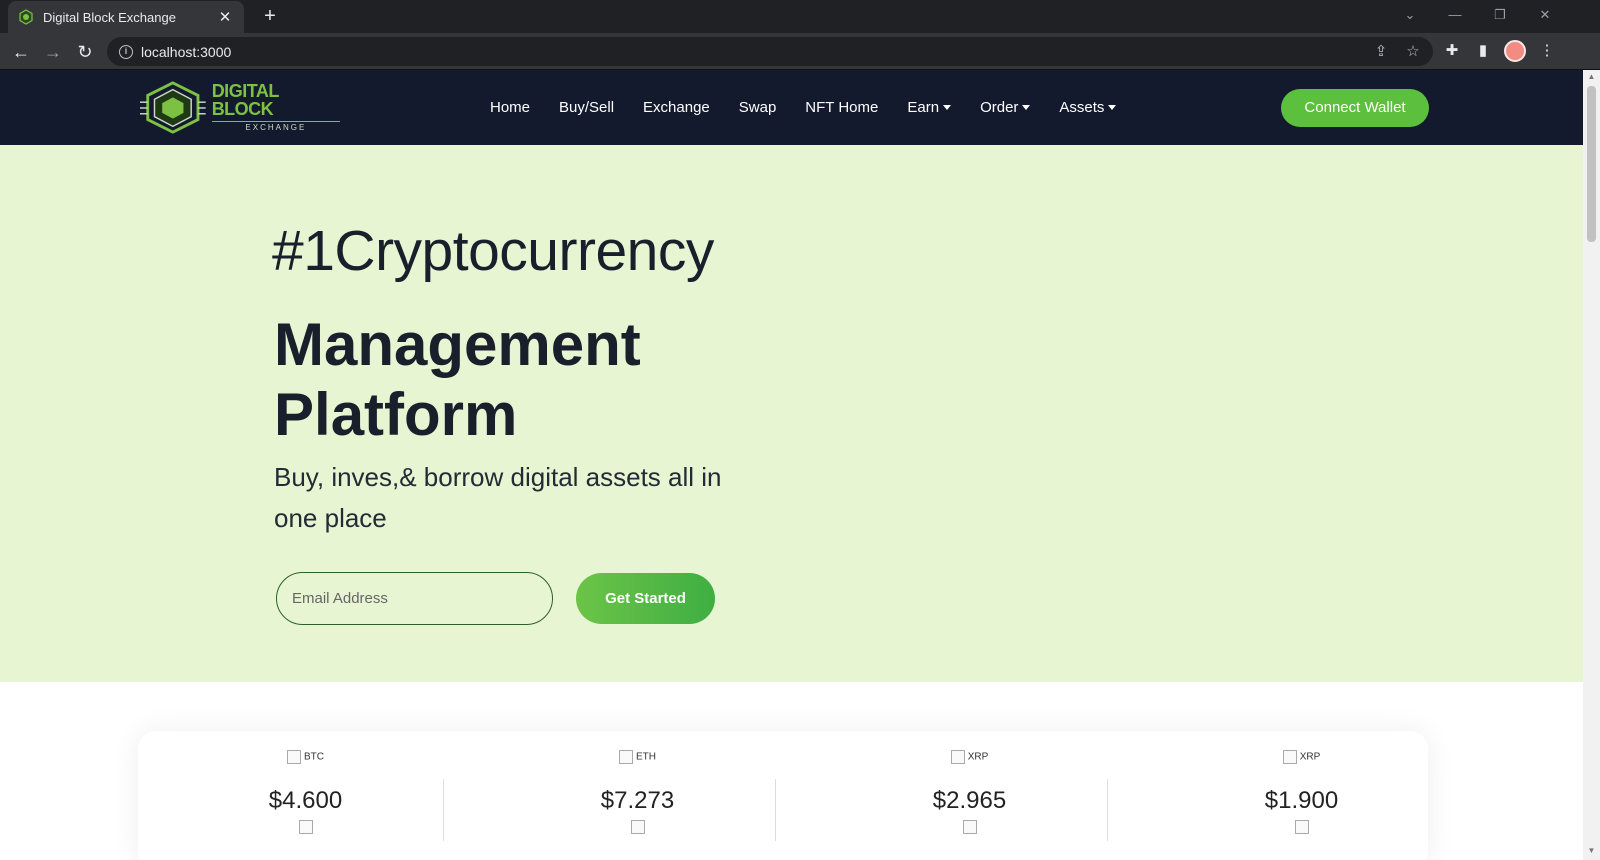  I want to click on browser-tab: Digital Block Exchange ✕, so click(126, 17).